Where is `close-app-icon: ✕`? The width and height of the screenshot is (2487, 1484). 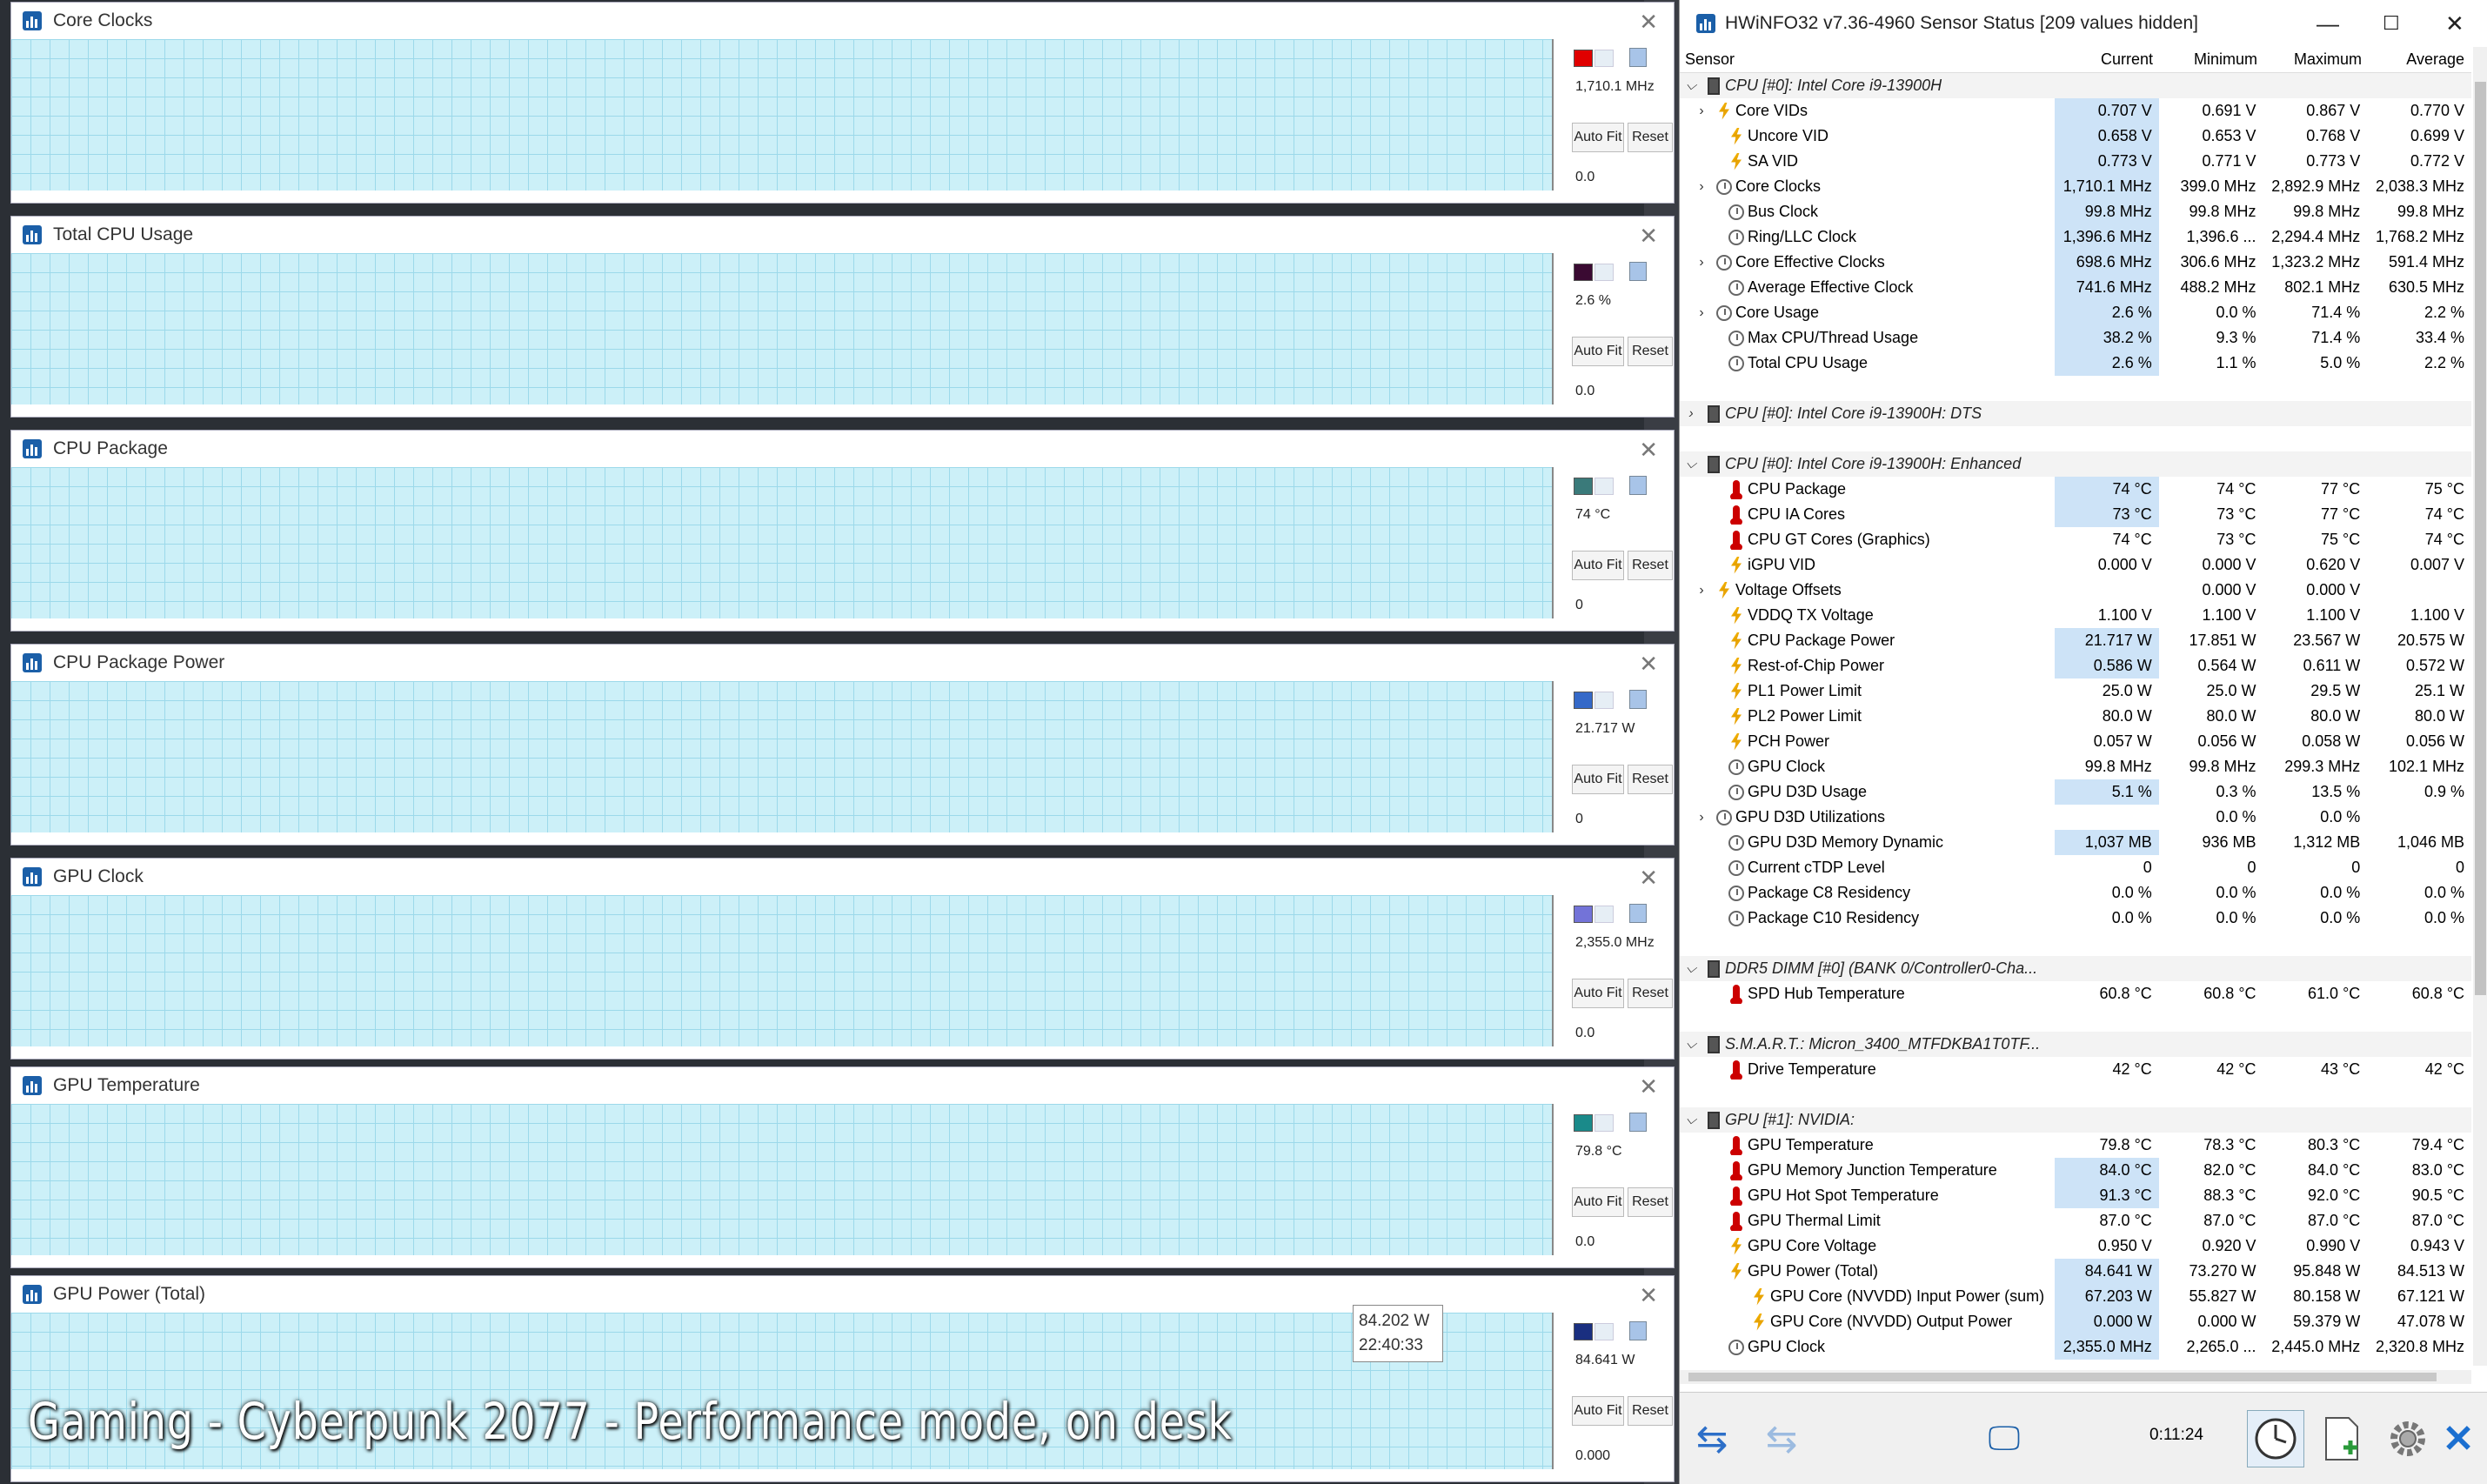 close-app-icon: ✕ is located at coordinates (2458, 1438).